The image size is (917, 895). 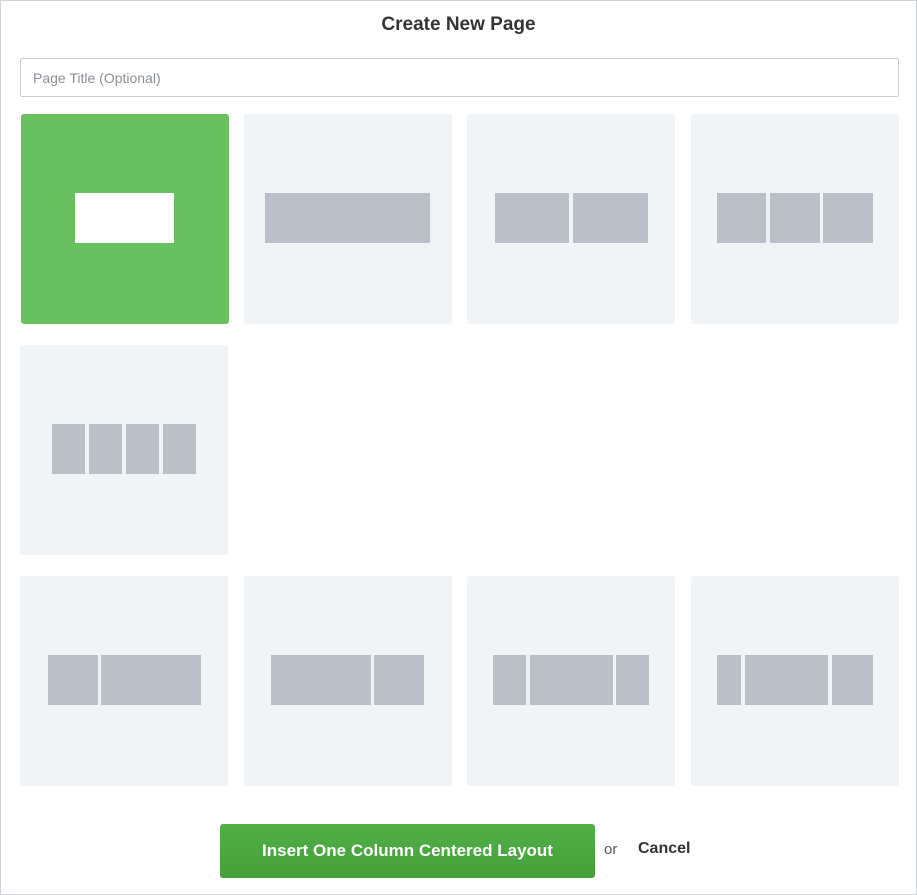 What do you see at coordinates (664, 849) in the screenshot?
I see `cancel-button: Cancel` at bounding box center [664, 849].